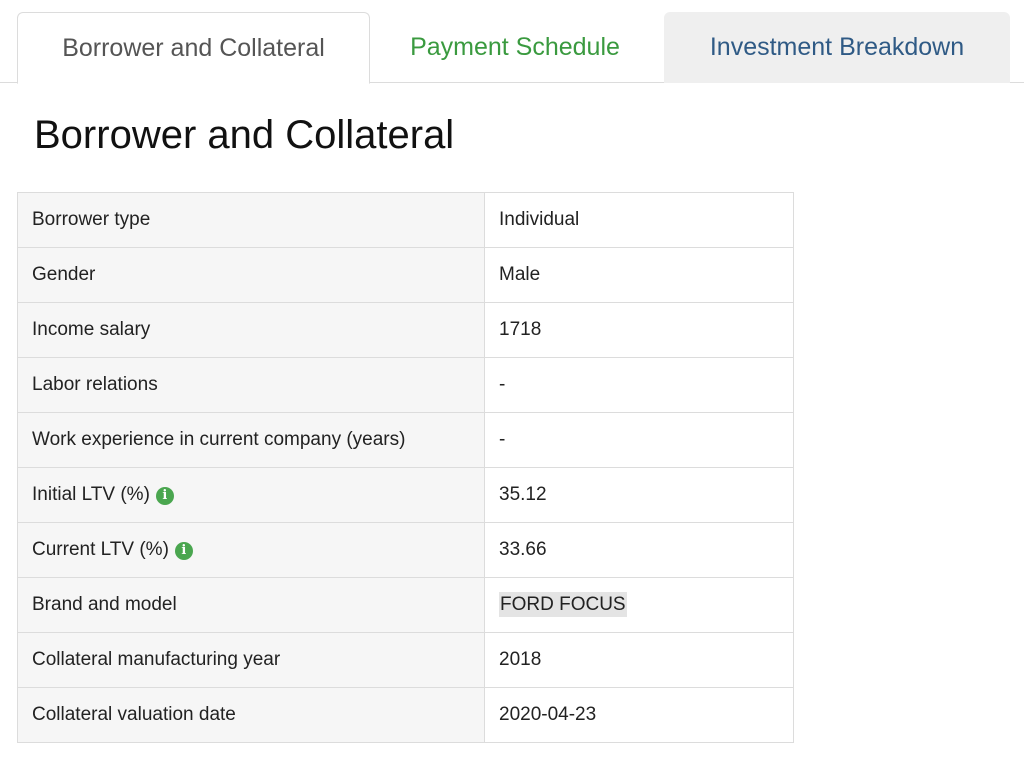 This screenshot has width=1024, height=774. I want to click on tab-payment-schedule: Payment Schedule, so click(515, 47).